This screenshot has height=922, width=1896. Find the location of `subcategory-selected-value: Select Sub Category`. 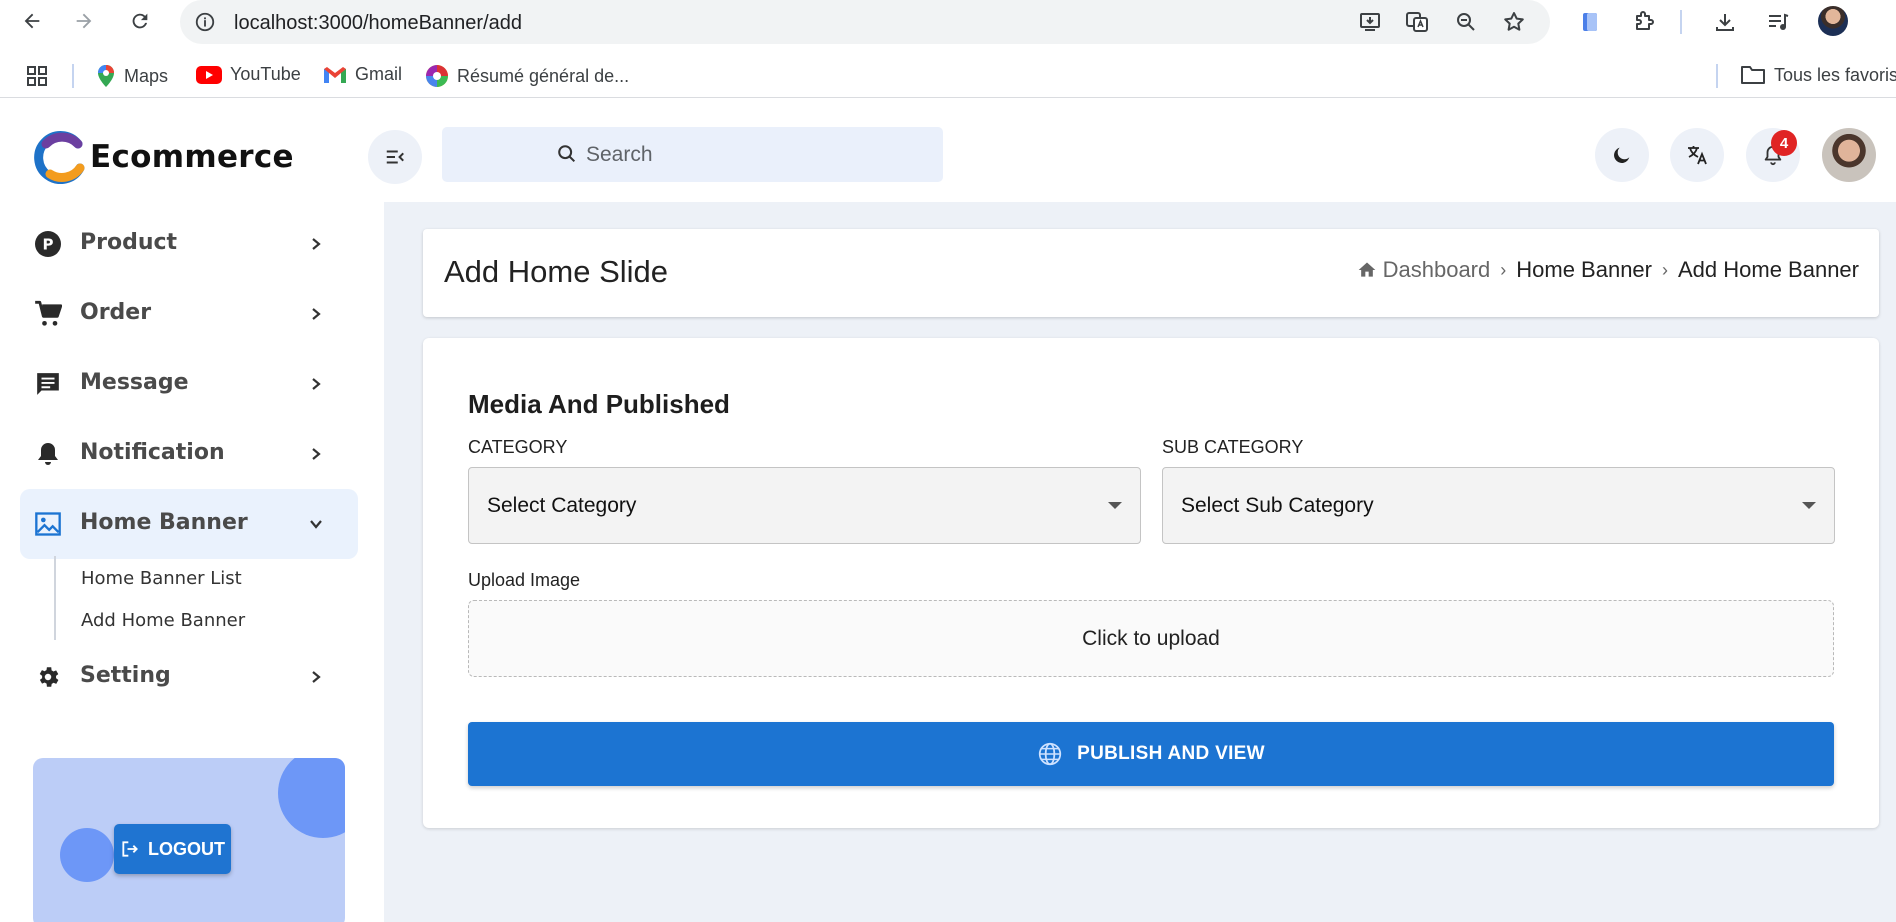

subcategory-selected-value: Select Sub Category is located at coordinates (1277, 505).